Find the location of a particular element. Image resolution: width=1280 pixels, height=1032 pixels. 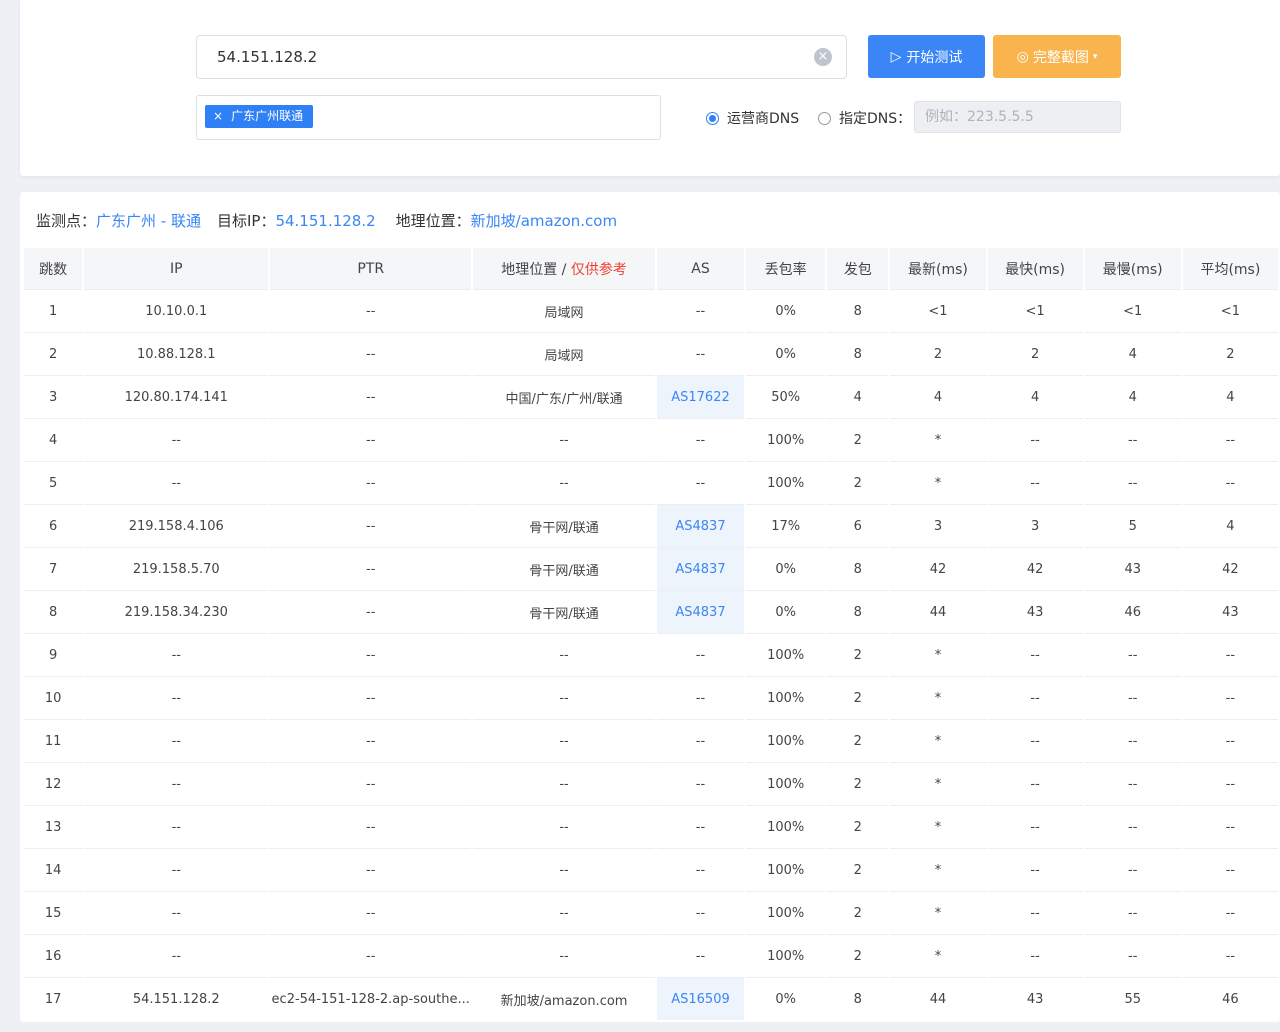

cell-hop: 2 is located at coordinates (53, 353).